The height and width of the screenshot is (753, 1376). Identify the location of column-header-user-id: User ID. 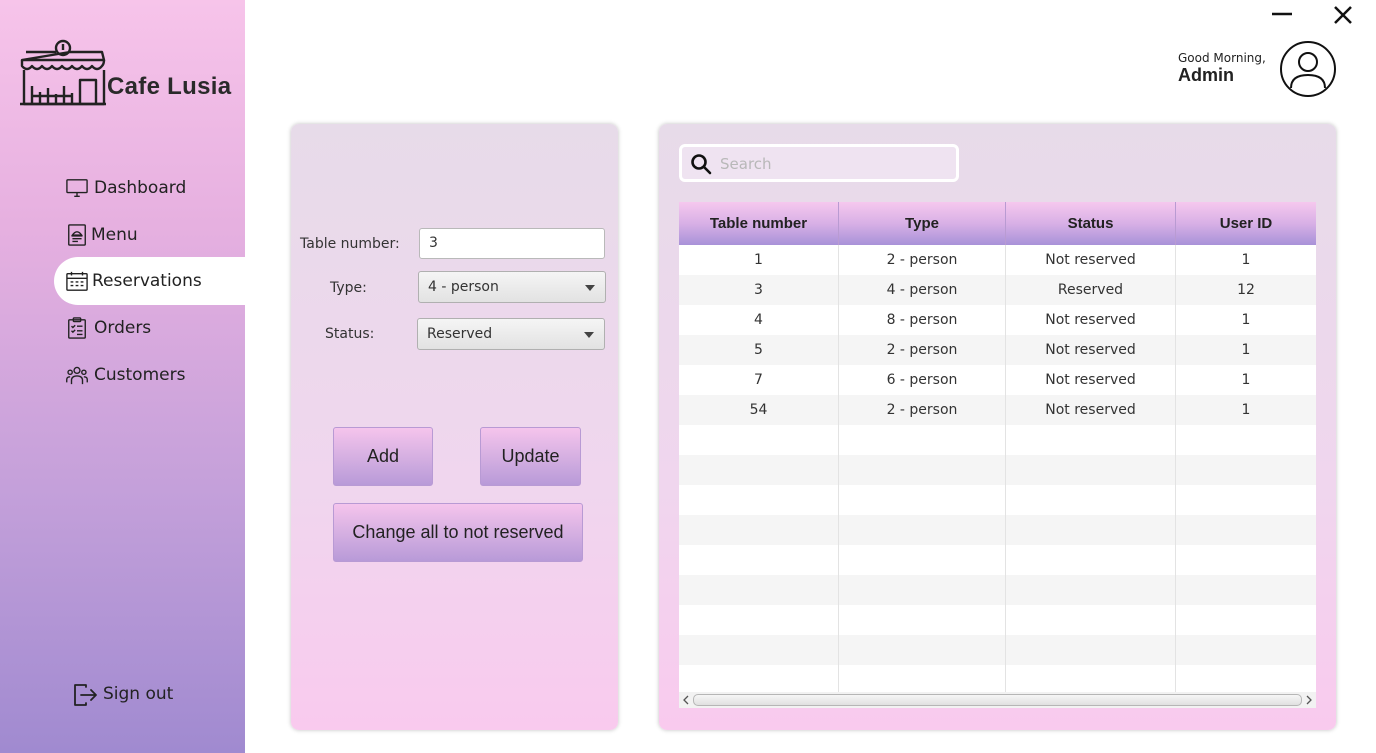
(1246, 223).